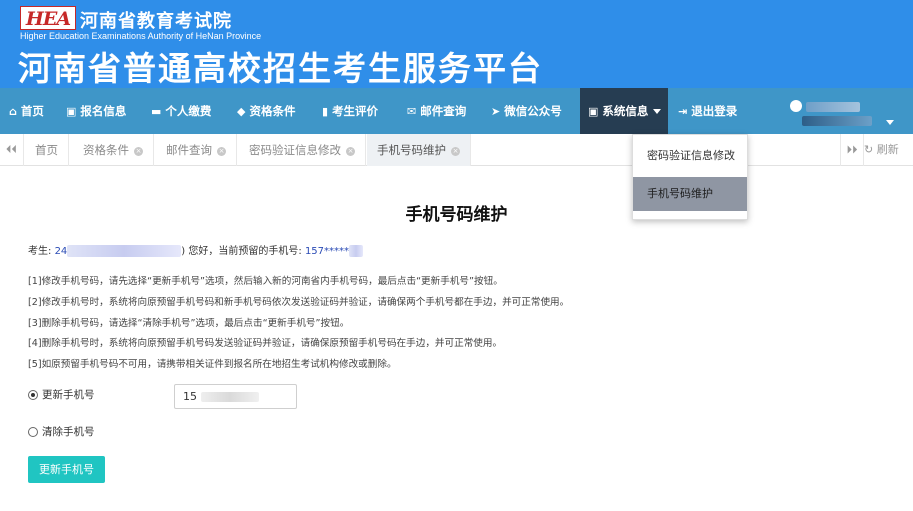 Image resolution: width=913 pixels, height=511 pixels. What do you see at coordinates (847, 115) in the screenshot?
I see `user-menu` at bounding box center [847, 115].